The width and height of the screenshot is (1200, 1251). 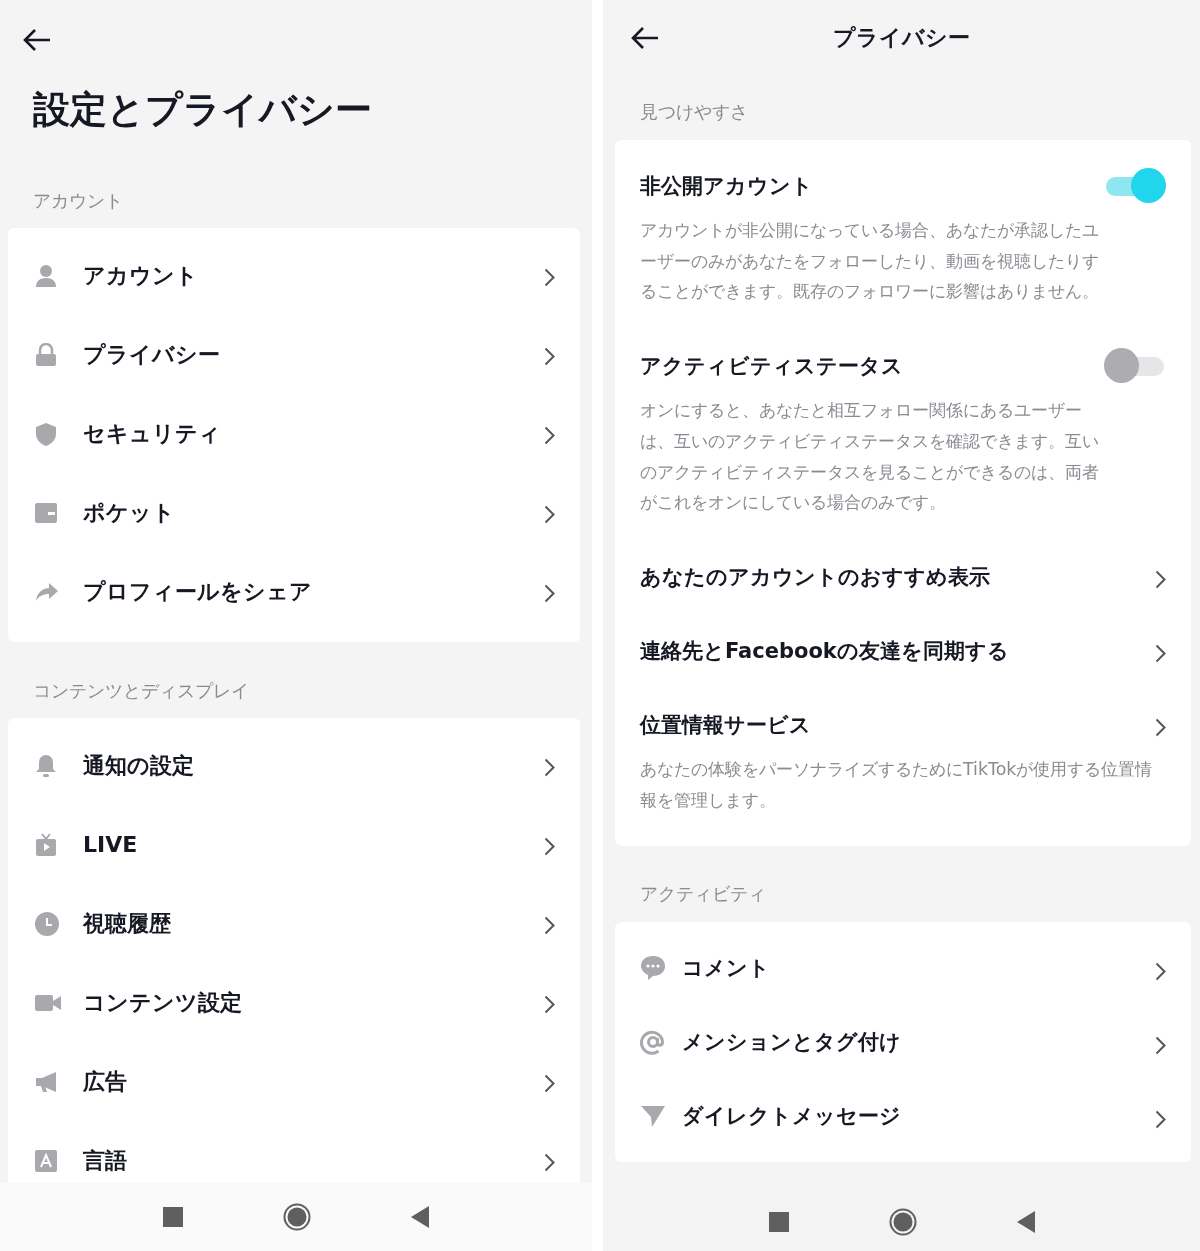 What do you see at coordinates (46, 275) in the screenshot?
I see `person-icon` at bounding box center [46, 275].